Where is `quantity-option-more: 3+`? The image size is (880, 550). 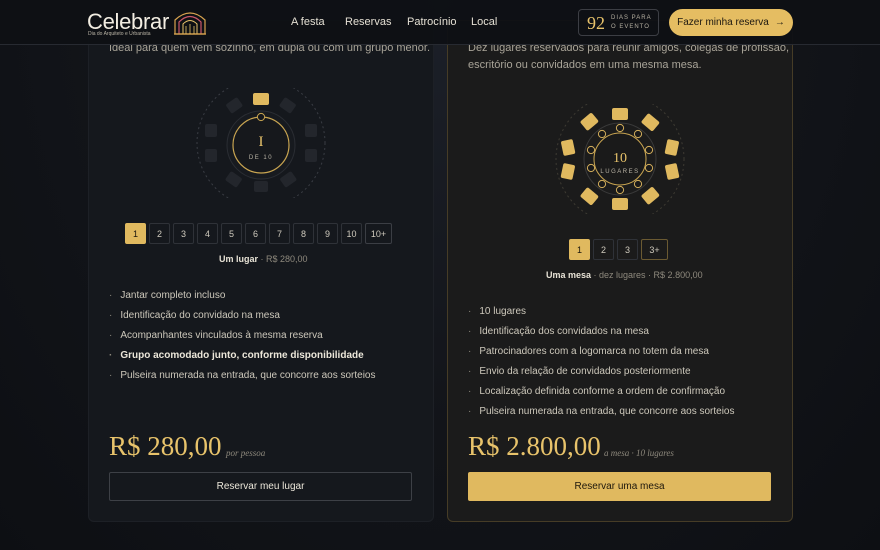
quantity-option-more: 3+ is located at coordinates (654, 249).